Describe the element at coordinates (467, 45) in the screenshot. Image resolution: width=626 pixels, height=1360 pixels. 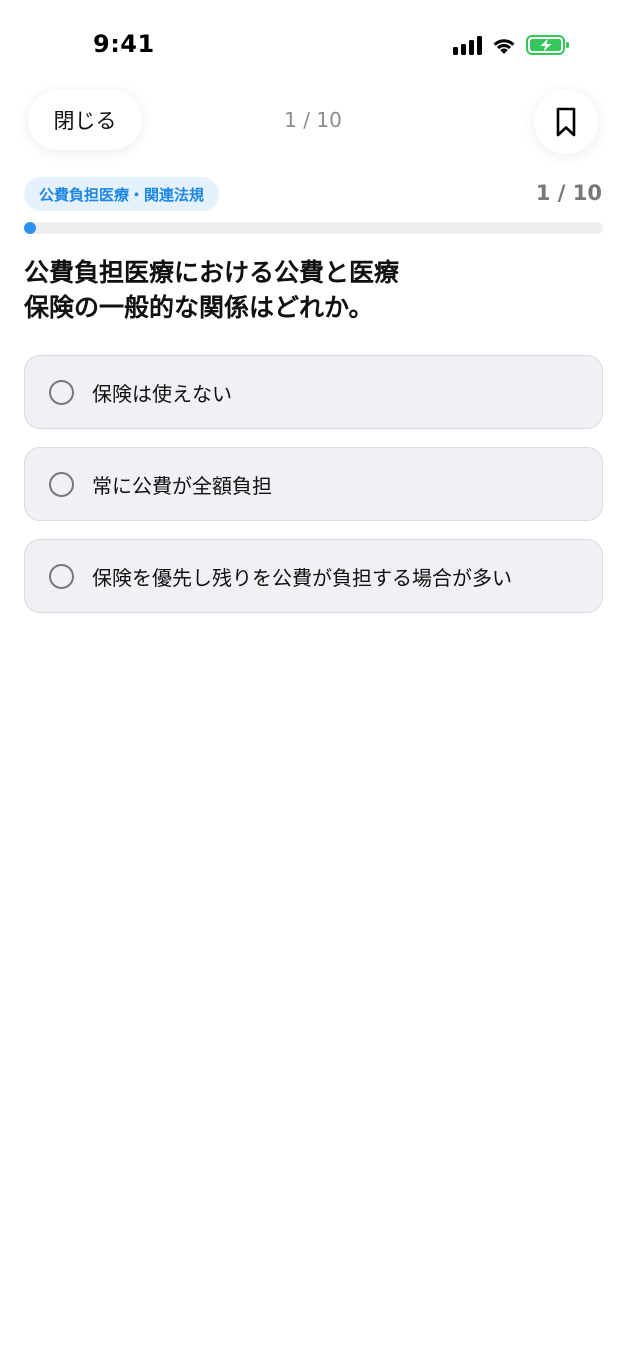
I see `cellular-signal-icon` at that location.